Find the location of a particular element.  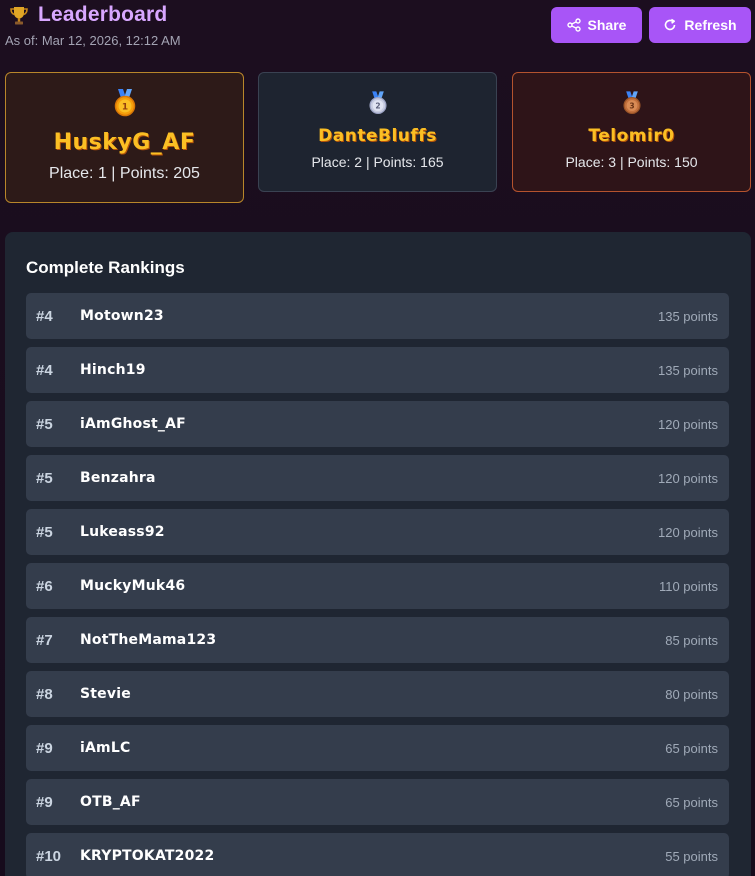

trophy-icon is located at coordinates (19, 15).